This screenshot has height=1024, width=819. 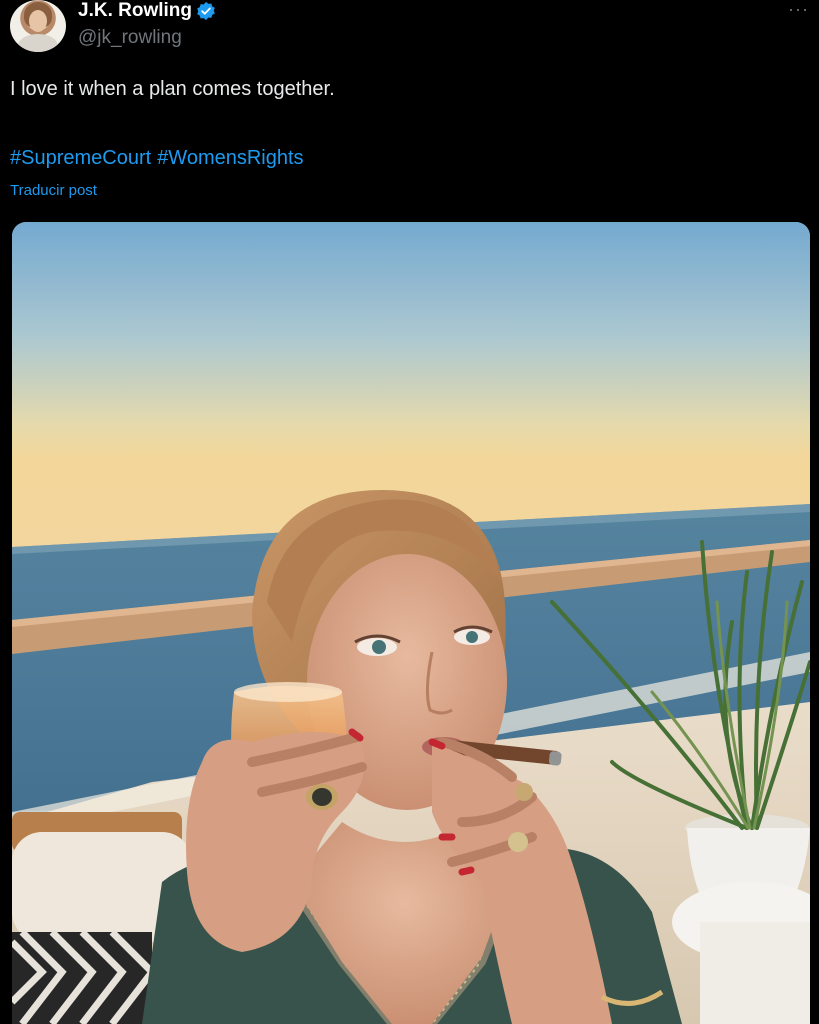 I want to click on hashtag-row: #SupremeCourt #WomensRights, so click(x=157, y=158).